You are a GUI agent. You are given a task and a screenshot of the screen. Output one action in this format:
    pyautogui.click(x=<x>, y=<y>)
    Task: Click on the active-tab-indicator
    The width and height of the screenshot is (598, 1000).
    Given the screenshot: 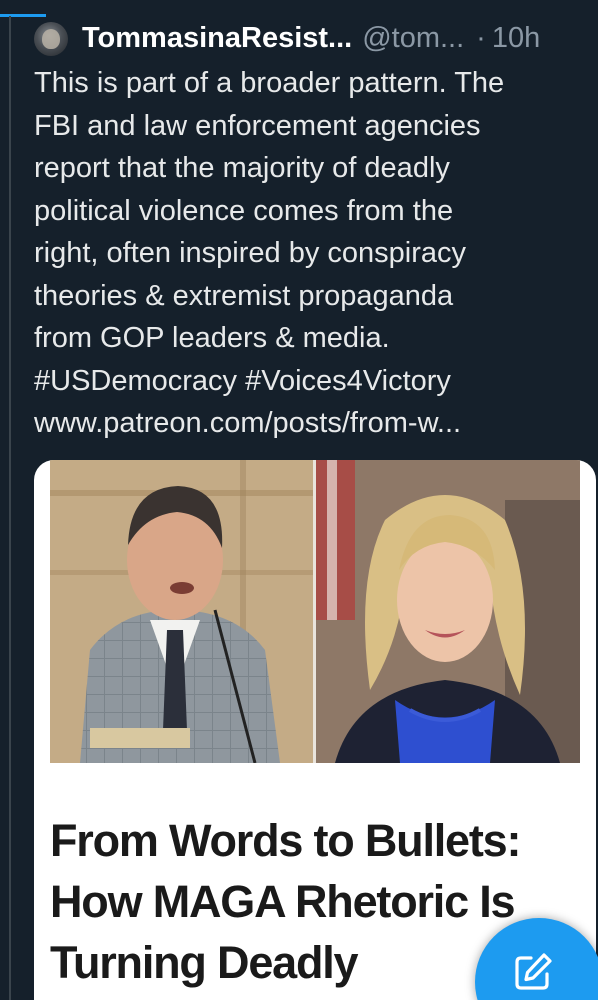 What is the action you would take?
    pyautogui.click(x=23, y=15)
    